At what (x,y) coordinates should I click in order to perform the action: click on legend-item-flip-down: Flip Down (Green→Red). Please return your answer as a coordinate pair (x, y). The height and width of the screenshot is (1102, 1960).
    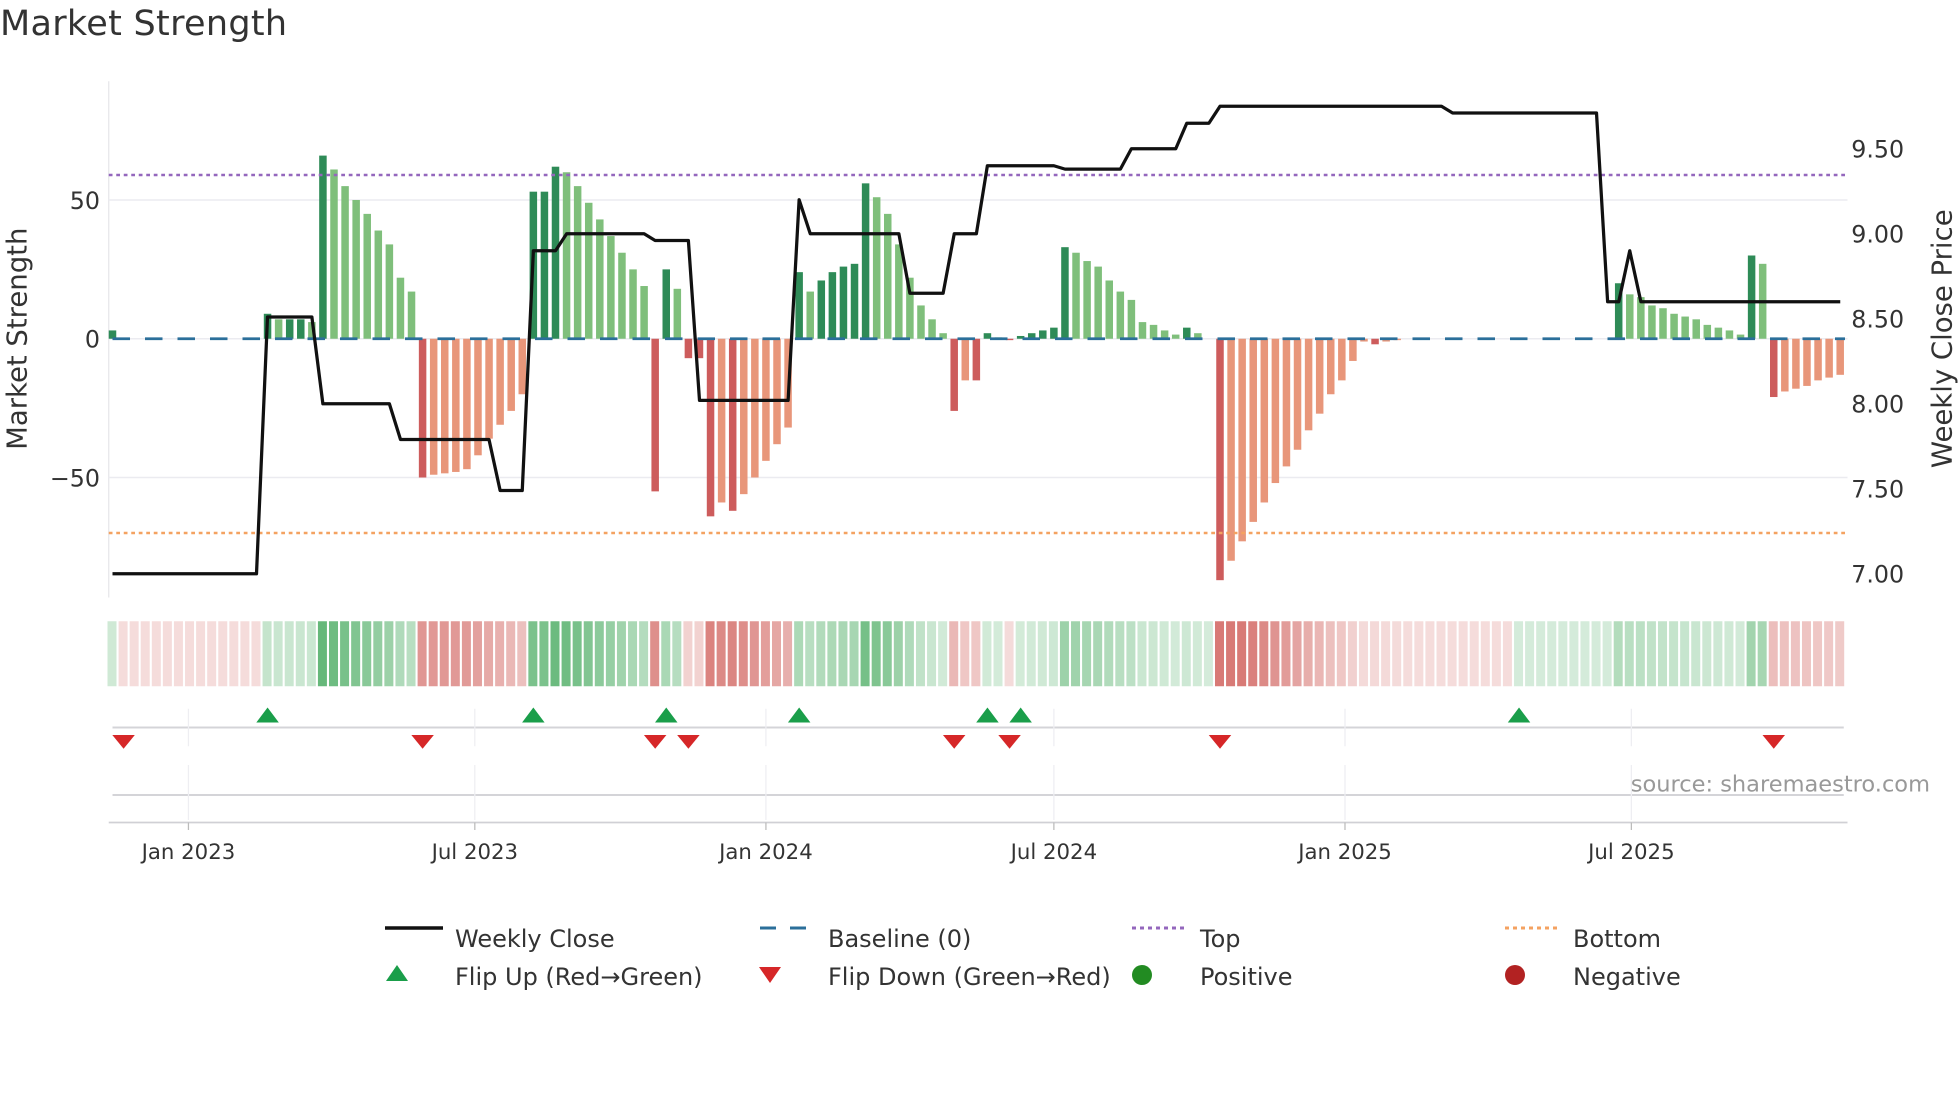
    Looking at the image, I should click on (934, 977).